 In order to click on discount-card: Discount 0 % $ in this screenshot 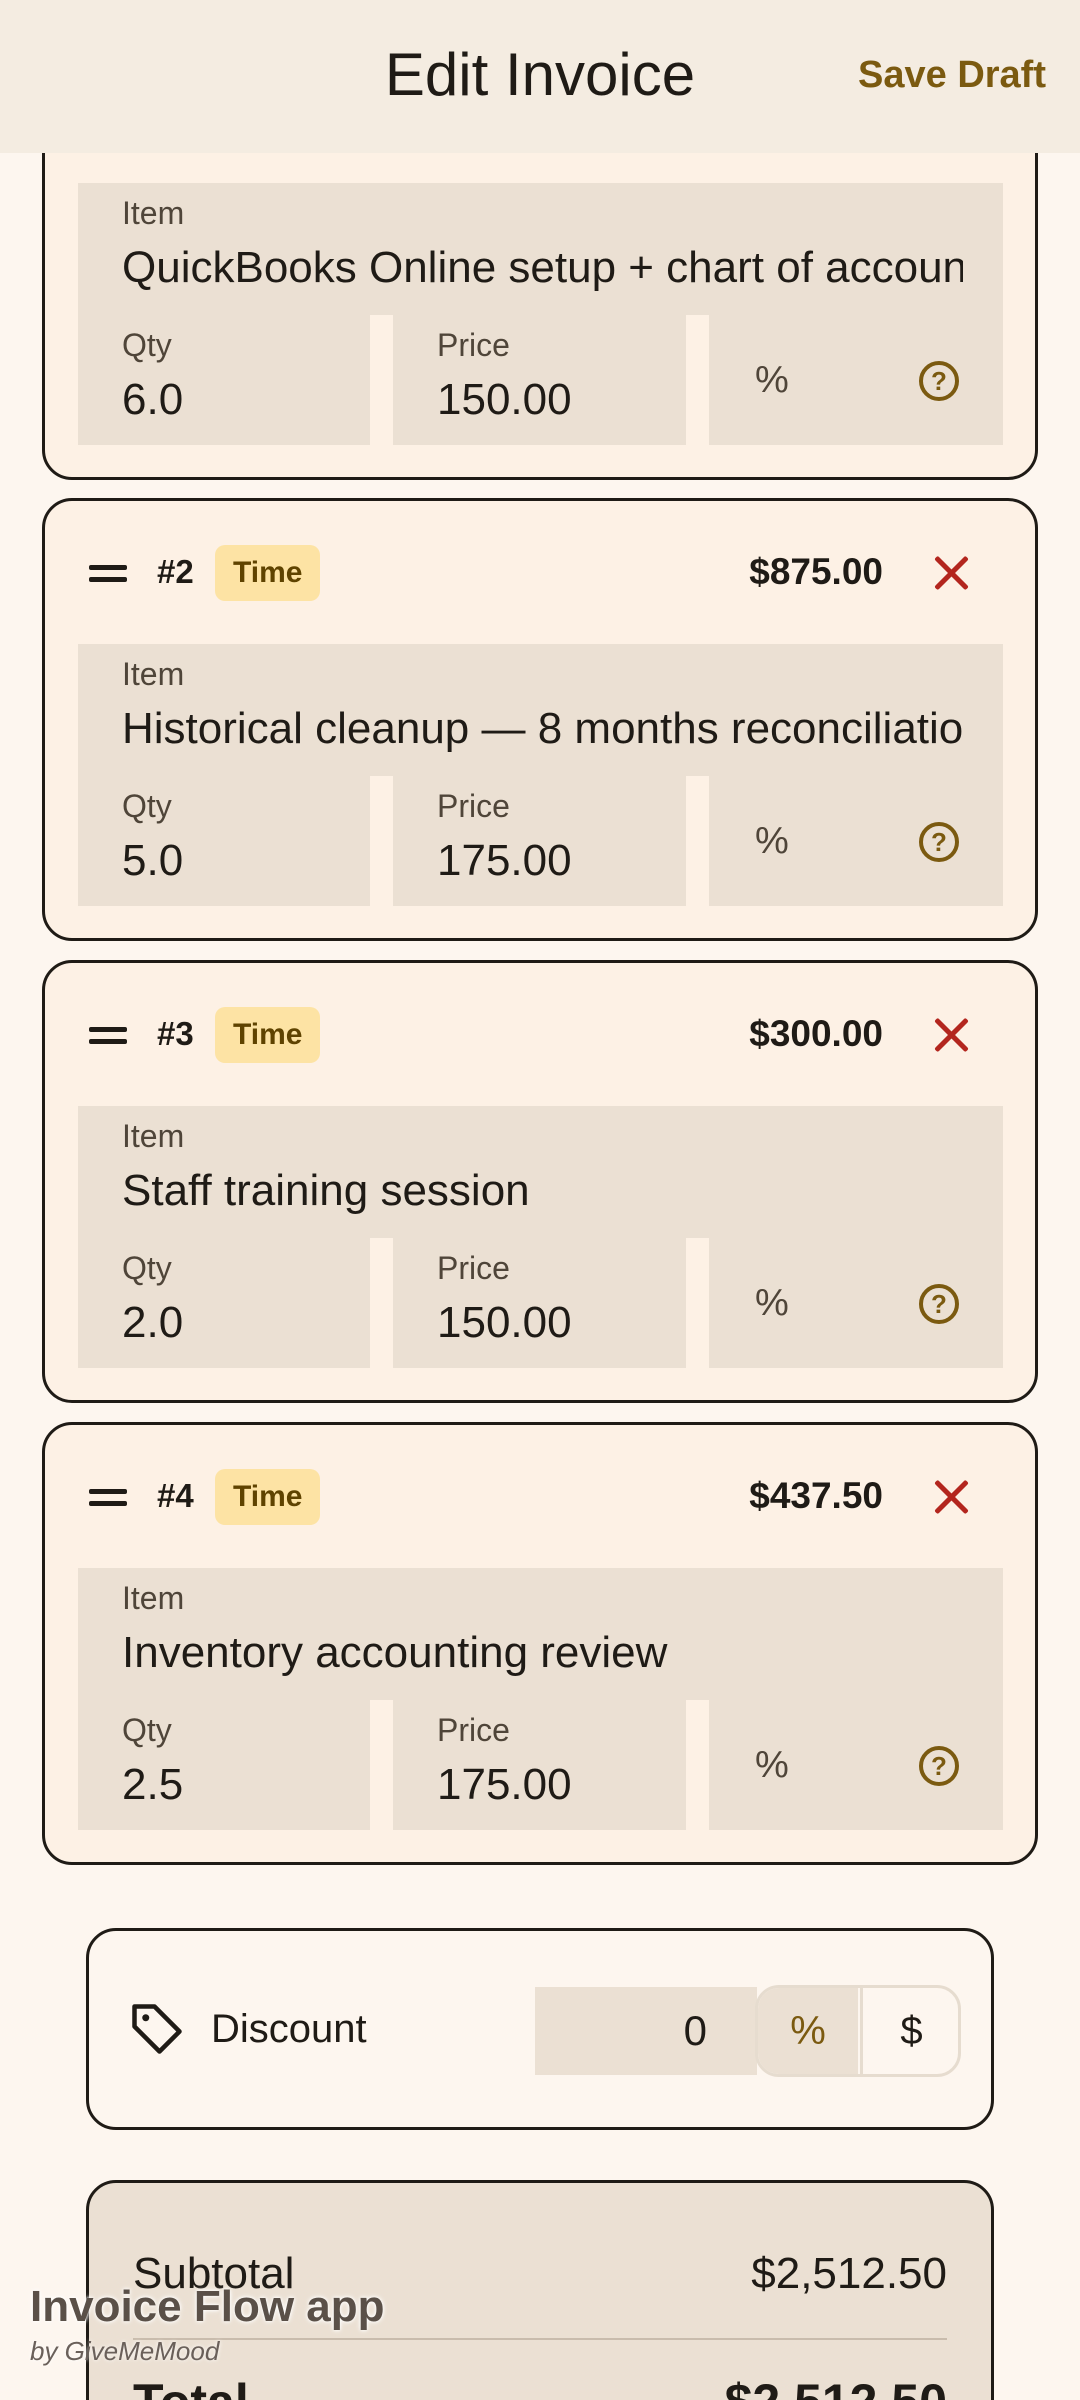, I will do `click(540, 2029)`.